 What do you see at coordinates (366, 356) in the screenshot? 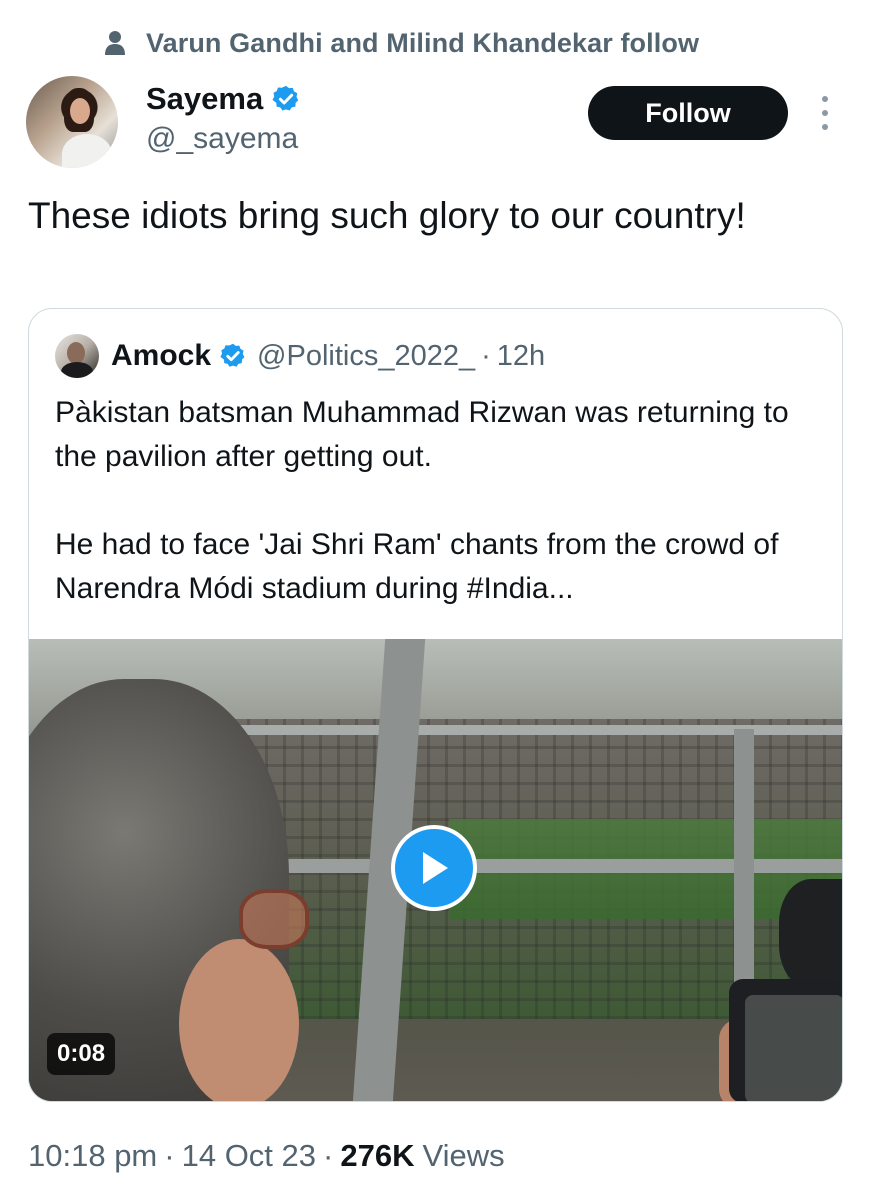
I see `quoted-author-handle: @Politics_2022_` at bounding box center [366, 356].